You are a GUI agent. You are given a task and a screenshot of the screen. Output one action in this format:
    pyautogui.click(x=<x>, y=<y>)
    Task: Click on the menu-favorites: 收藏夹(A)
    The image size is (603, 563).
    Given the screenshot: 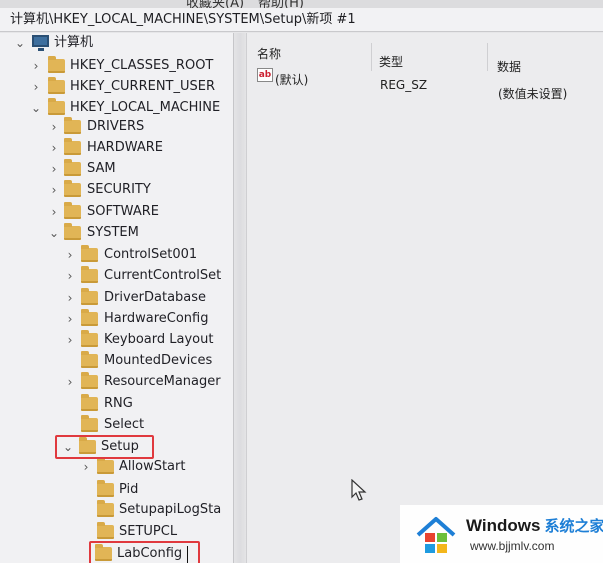 What is the action you would take?
    pyautogui.click(x=215, y=4)
    